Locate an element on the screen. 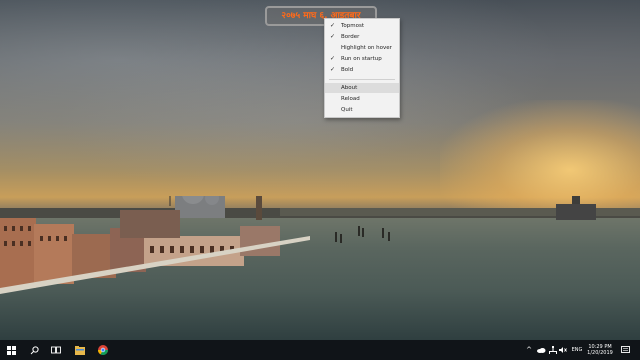  chevron-up-icon: ^ is located at coordinates (529, 350).